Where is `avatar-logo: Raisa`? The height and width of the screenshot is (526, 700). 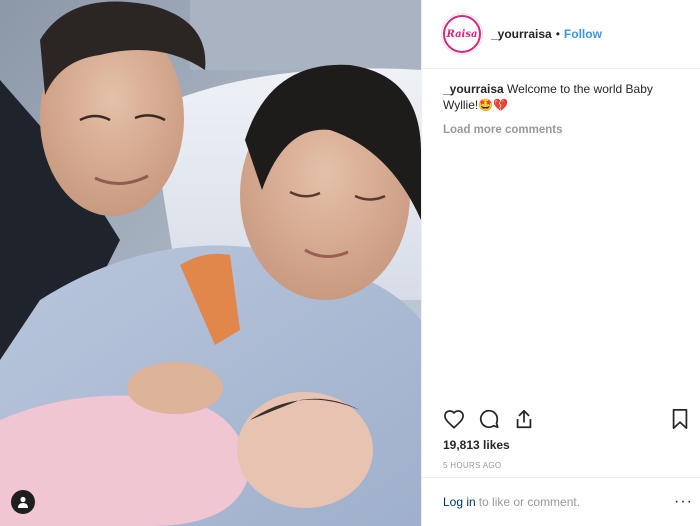
avatar-logo: Raisa is located at coordinates (462, 34).